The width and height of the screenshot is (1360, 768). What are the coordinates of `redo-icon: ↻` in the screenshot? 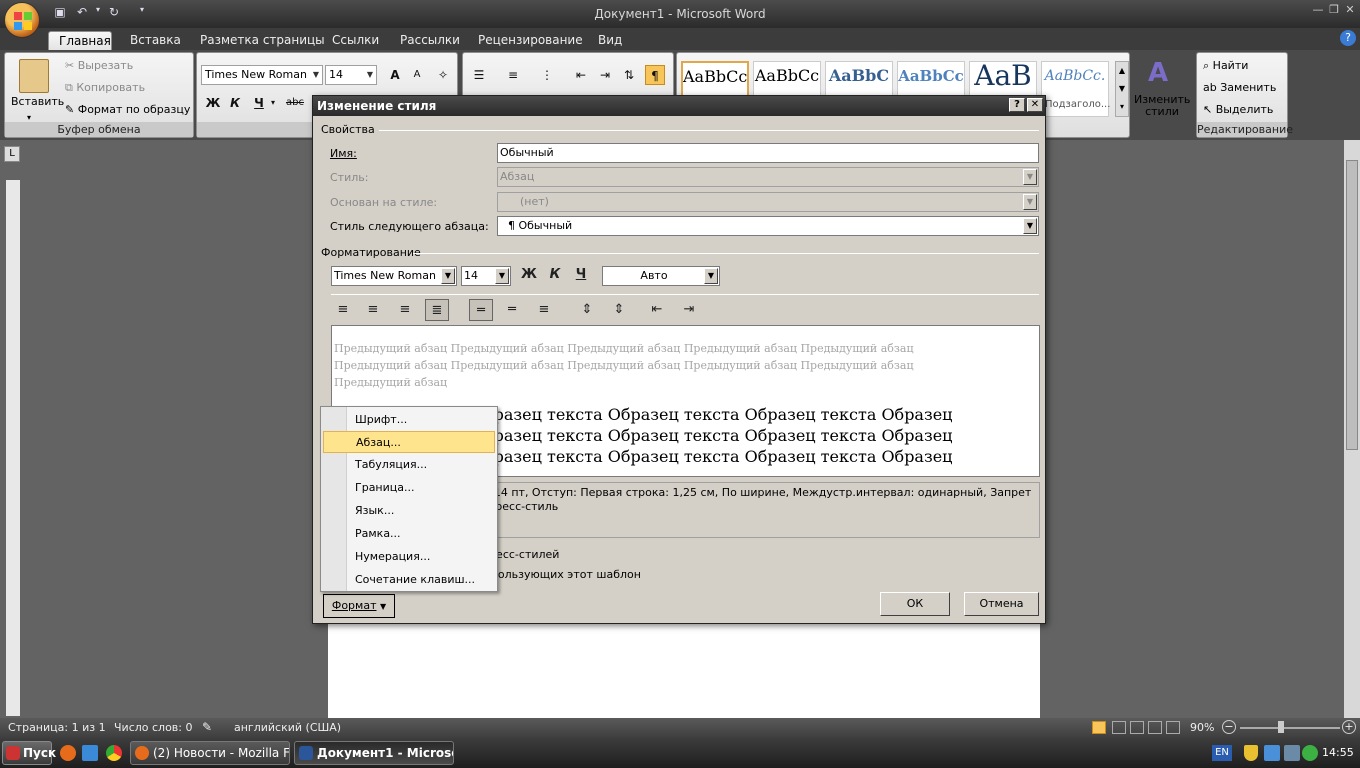 It's located at (114, 13).